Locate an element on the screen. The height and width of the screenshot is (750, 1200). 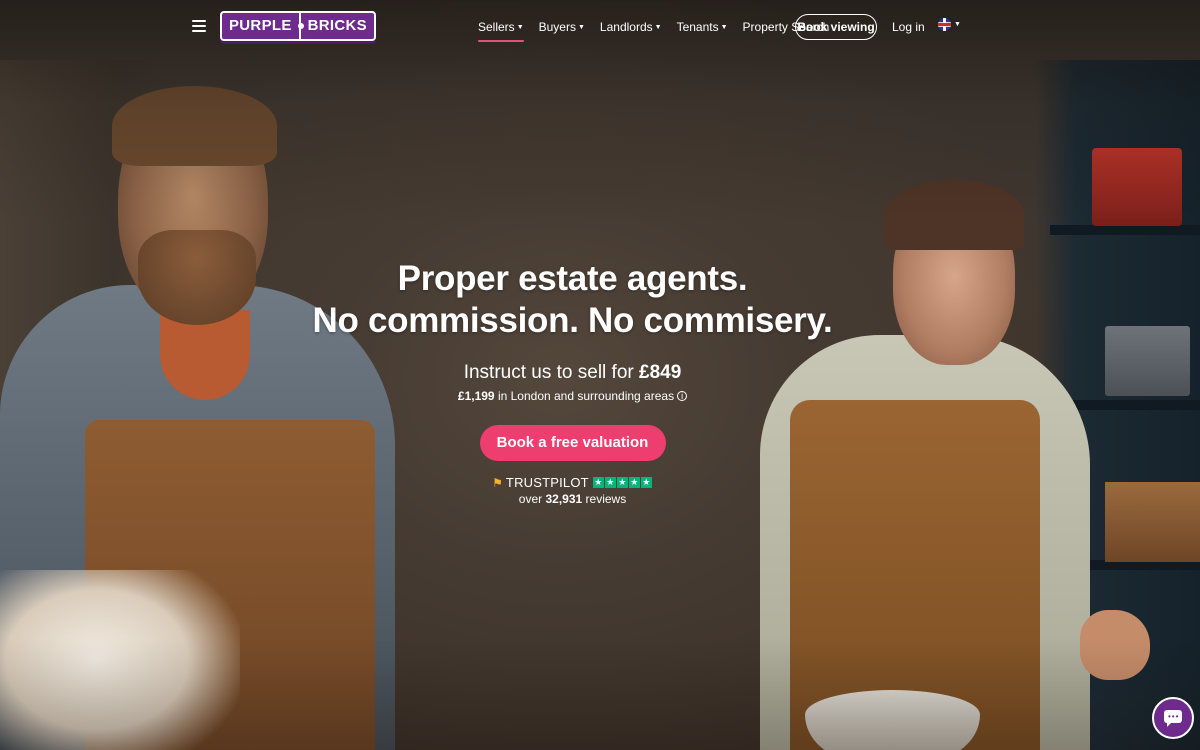
london-price: £1,199 is located at coordinates (476, 396).